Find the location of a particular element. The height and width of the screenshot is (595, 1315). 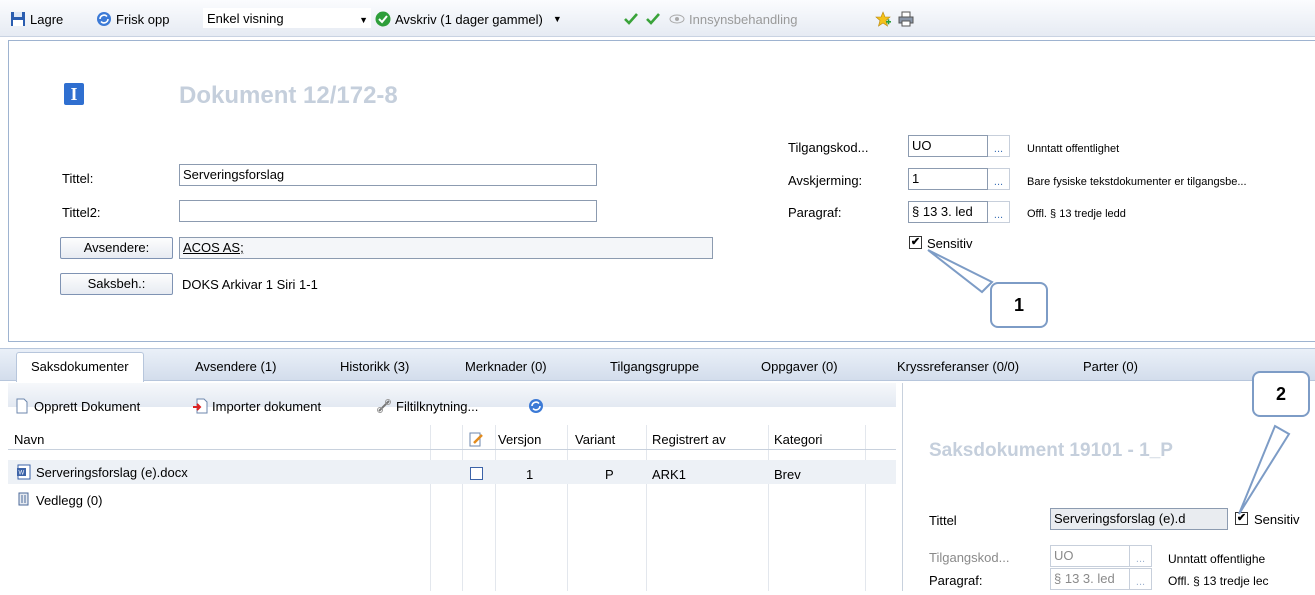

callout-badge-2: 2 is located at coordinates (1281, 394).